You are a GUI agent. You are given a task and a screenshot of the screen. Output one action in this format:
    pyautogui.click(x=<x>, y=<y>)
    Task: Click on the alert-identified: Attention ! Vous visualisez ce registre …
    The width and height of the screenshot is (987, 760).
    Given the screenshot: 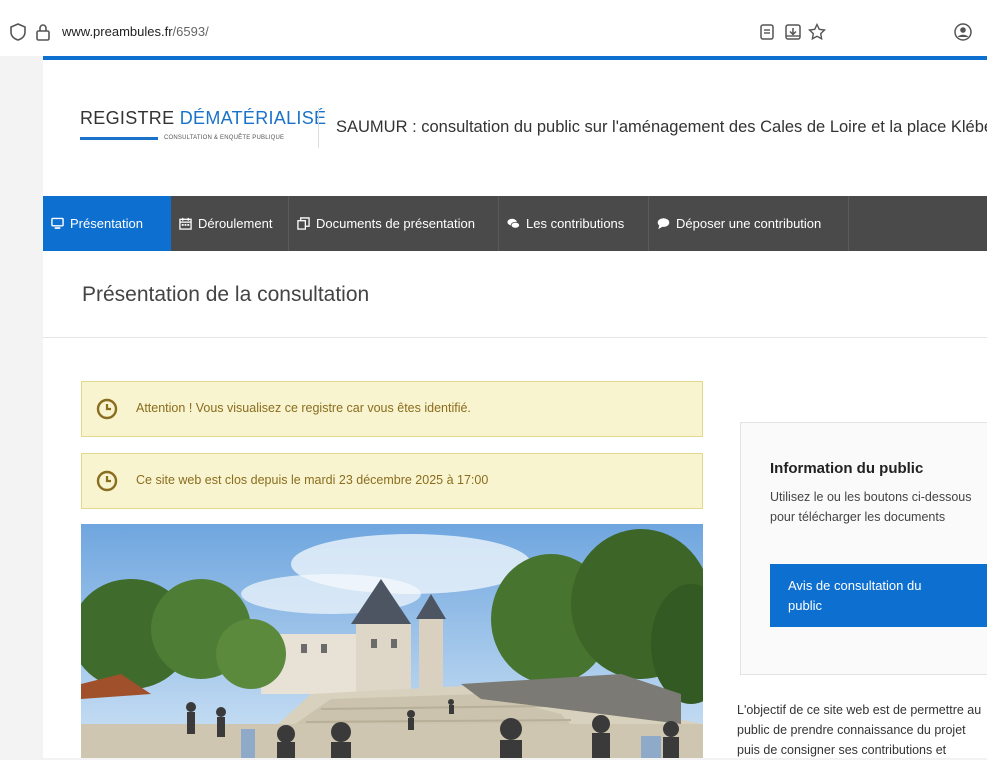 What is the action you would take?
    pyautogui.click(x=392, y=409)
    